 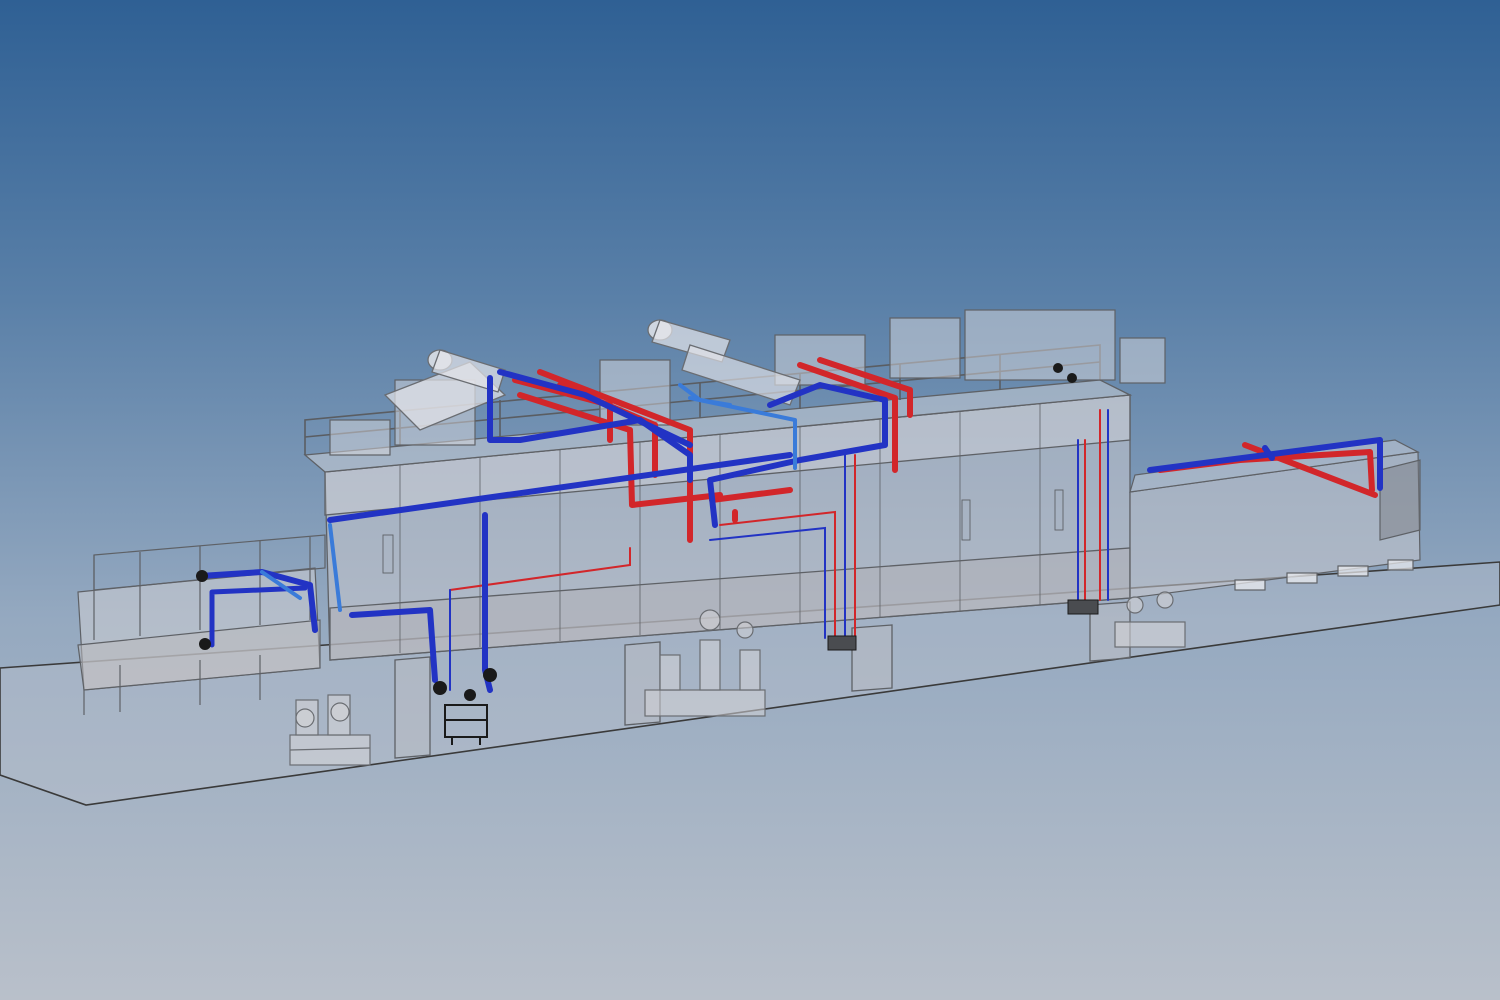 What do you see at coordinates (842, 643) in the screenshot?
I see `manifold-center` at bounding box center [842, 643].